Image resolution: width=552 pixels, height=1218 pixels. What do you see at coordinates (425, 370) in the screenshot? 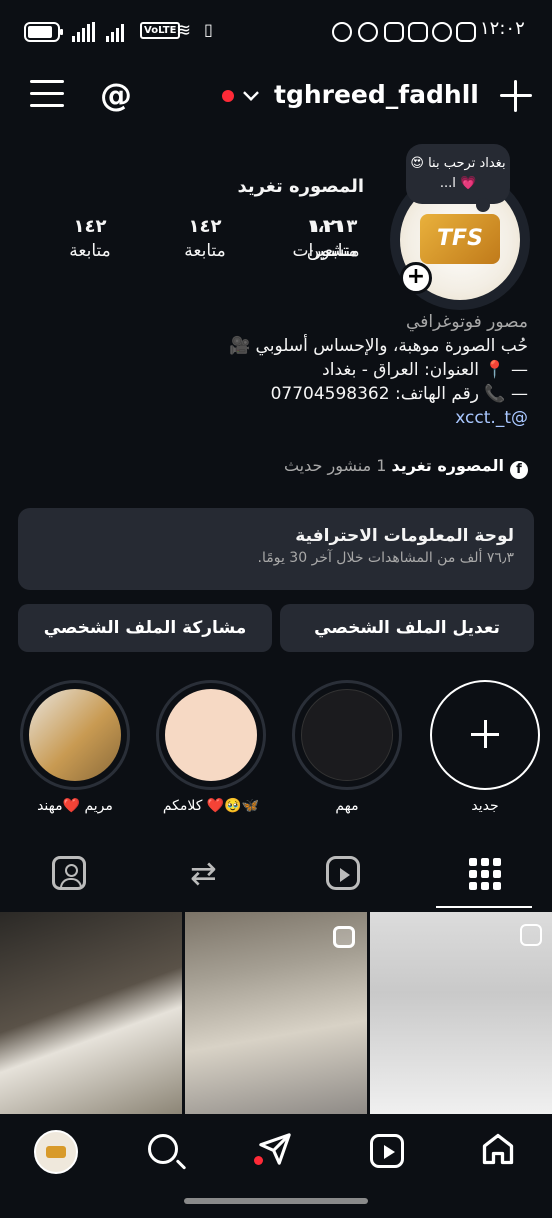
I see `bio-line-2: — 📍 العنوان: العراق - بغداد` at bounding box center [425, 370].